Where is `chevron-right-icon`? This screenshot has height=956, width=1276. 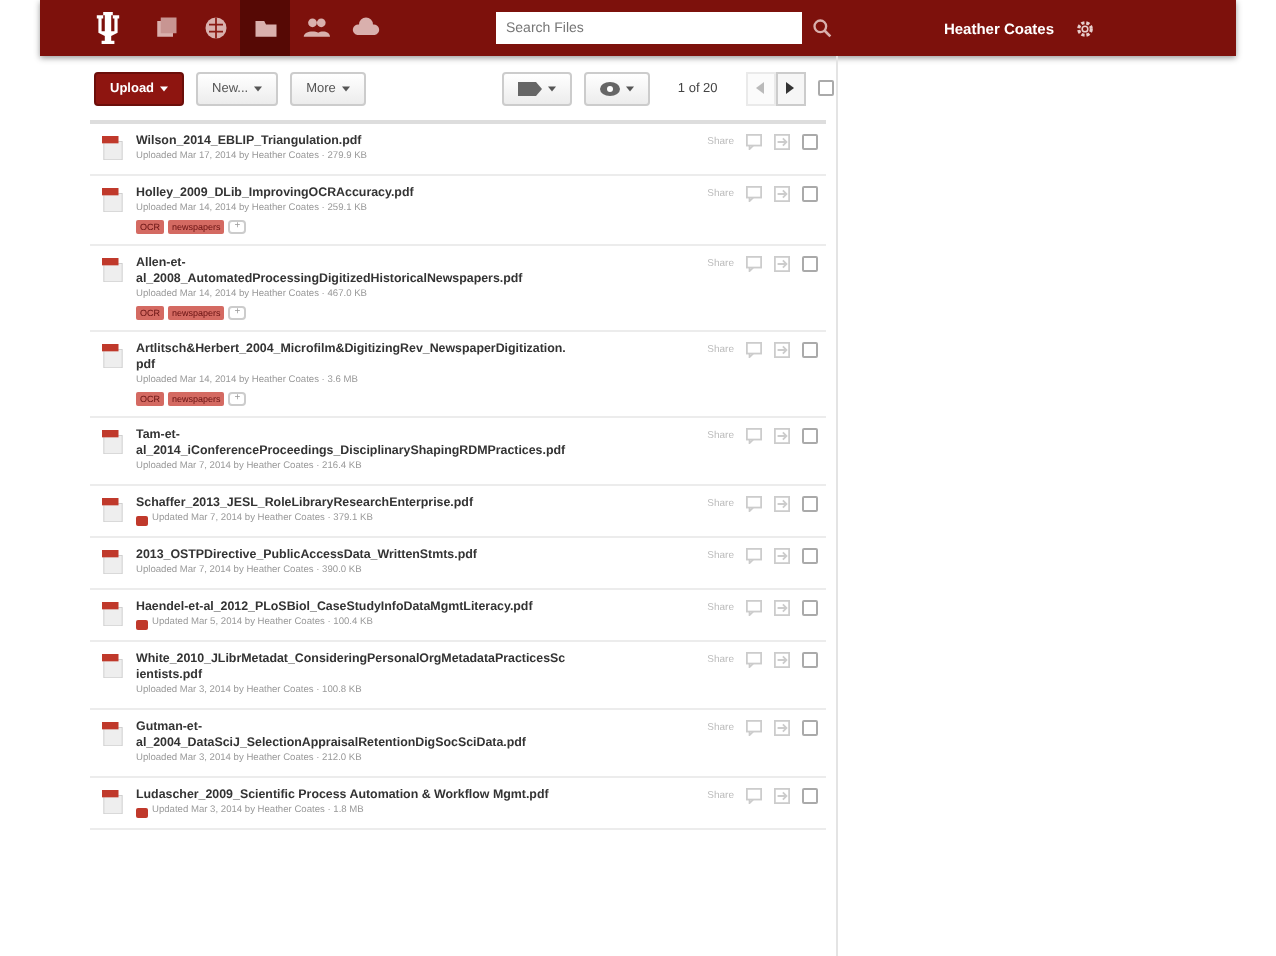
chevron-right-icon is located at coordinates (790, 88).